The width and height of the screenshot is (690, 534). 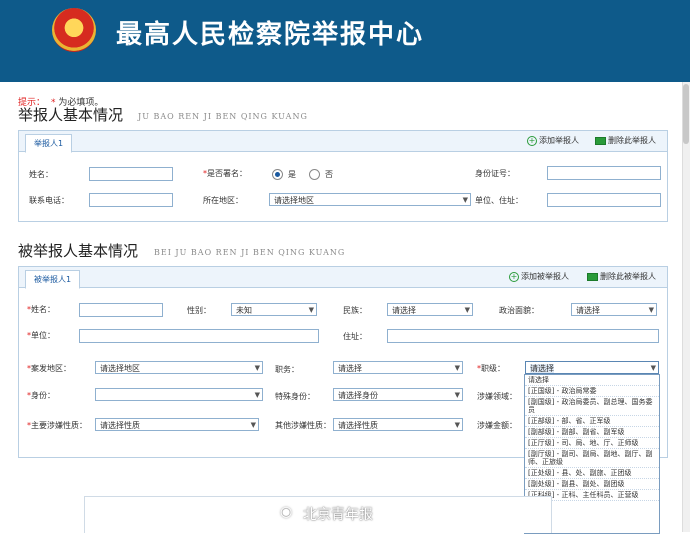 I want to click on reported-name-label: *姓名：, so click(x=41, y=309).